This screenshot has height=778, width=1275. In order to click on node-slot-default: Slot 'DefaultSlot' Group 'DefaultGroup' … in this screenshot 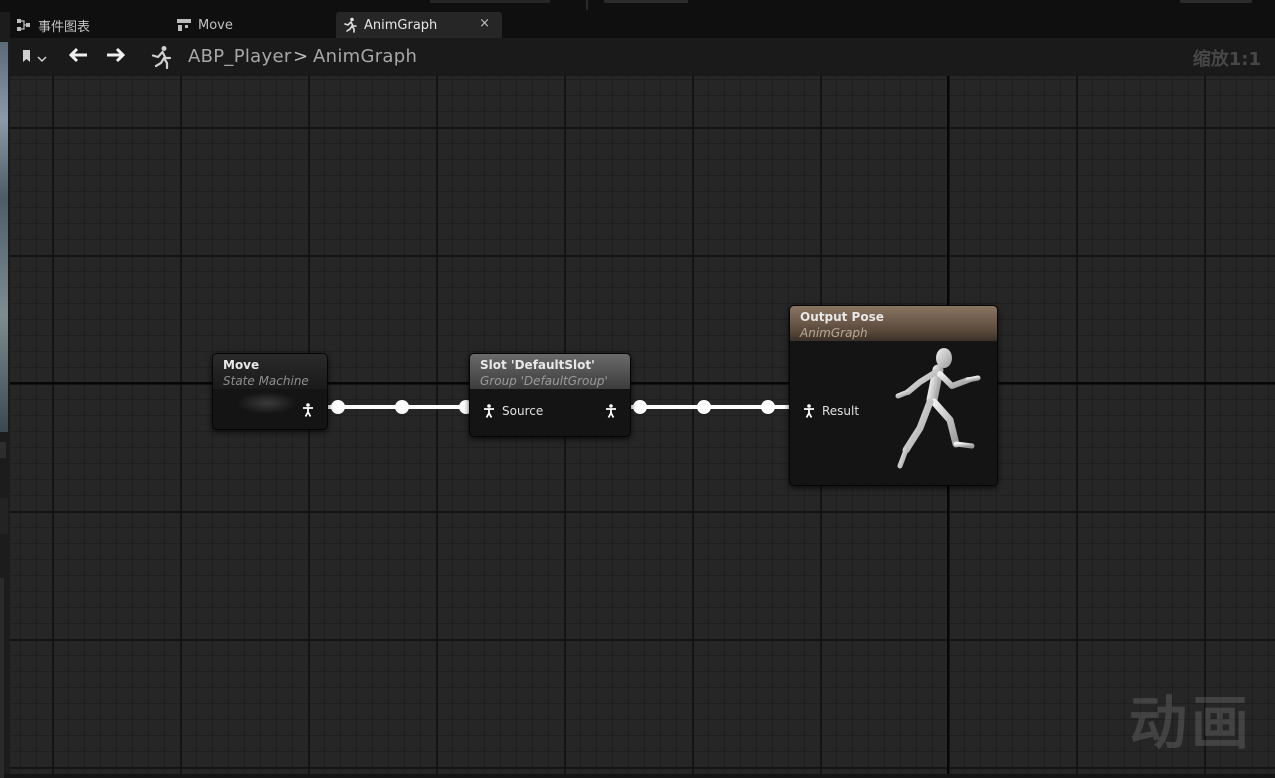, I will do `click(550, 395)`.